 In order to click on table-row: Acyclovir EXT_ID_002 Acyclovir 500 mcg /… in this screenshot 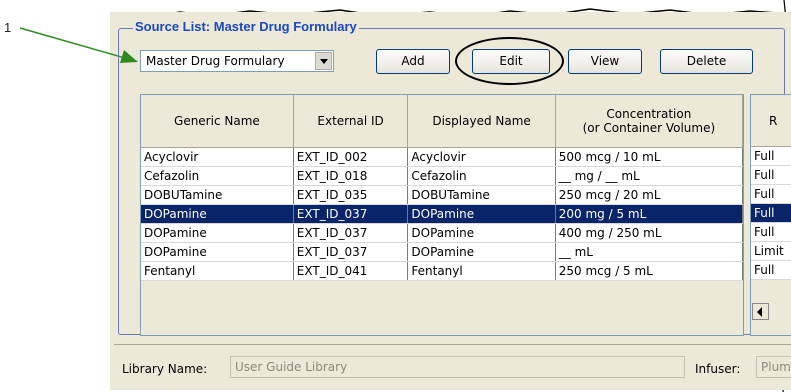, I will do `click(442, 157)`.